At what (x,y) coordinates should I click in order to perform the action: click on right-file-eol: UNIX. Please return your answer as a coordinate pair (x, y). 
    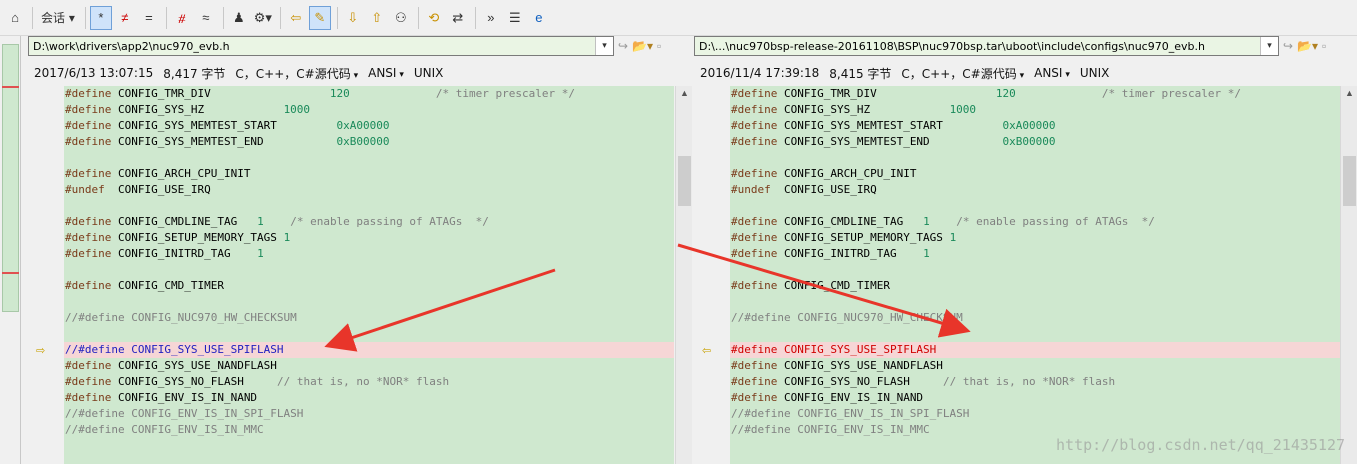
    Looking at the image, I should click on (1095, 73).